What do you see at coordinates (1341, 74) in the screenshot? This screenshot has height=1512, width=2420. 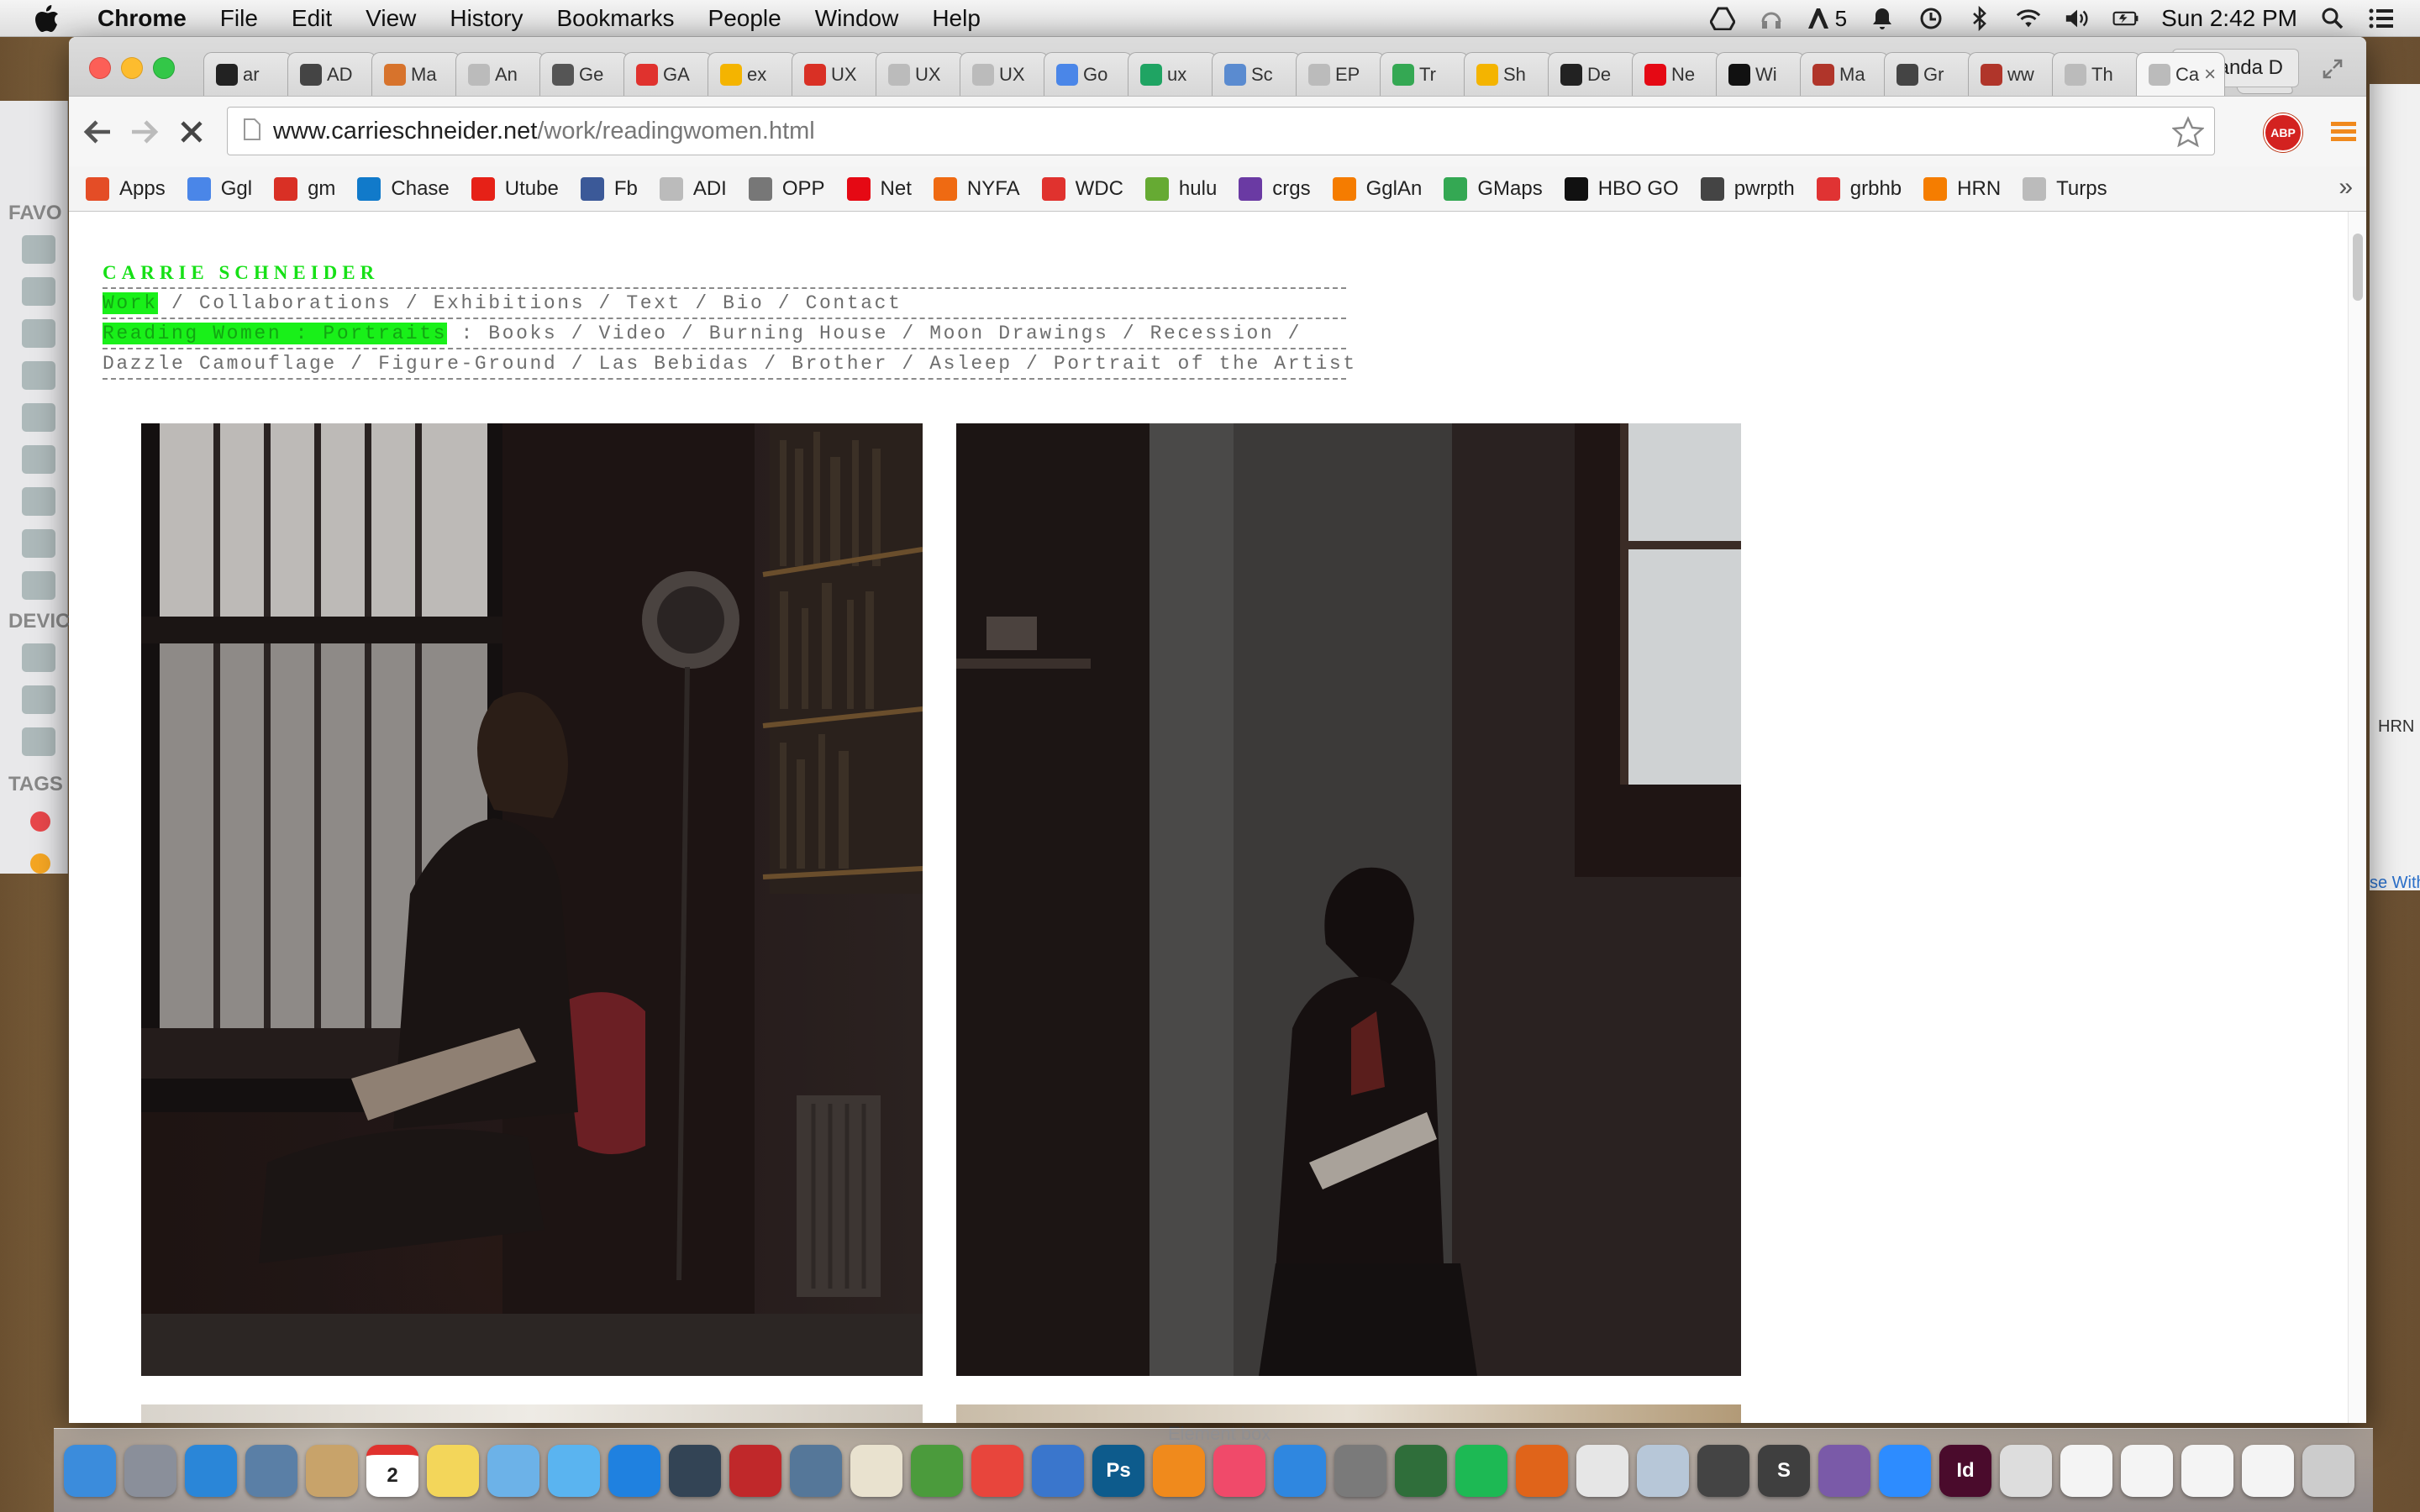 I see `browser-tab: EP` at bounding box center [1341, 74].